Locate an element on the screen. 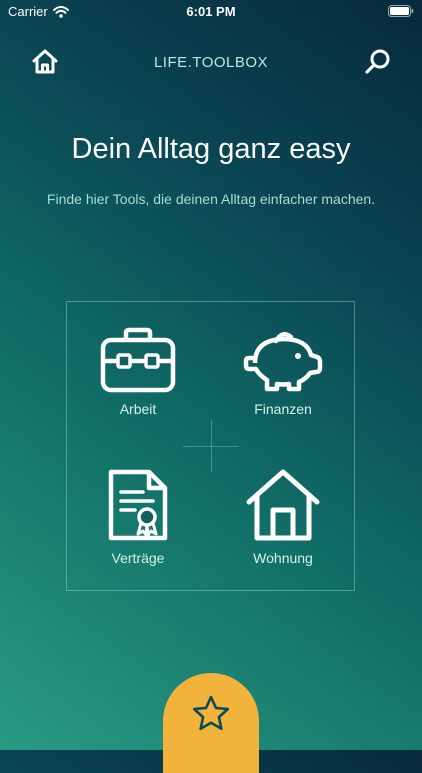 This screenshot has height=773, width=422. category-tile-wohnung: Wohnung is located at coordinates (283, 523).